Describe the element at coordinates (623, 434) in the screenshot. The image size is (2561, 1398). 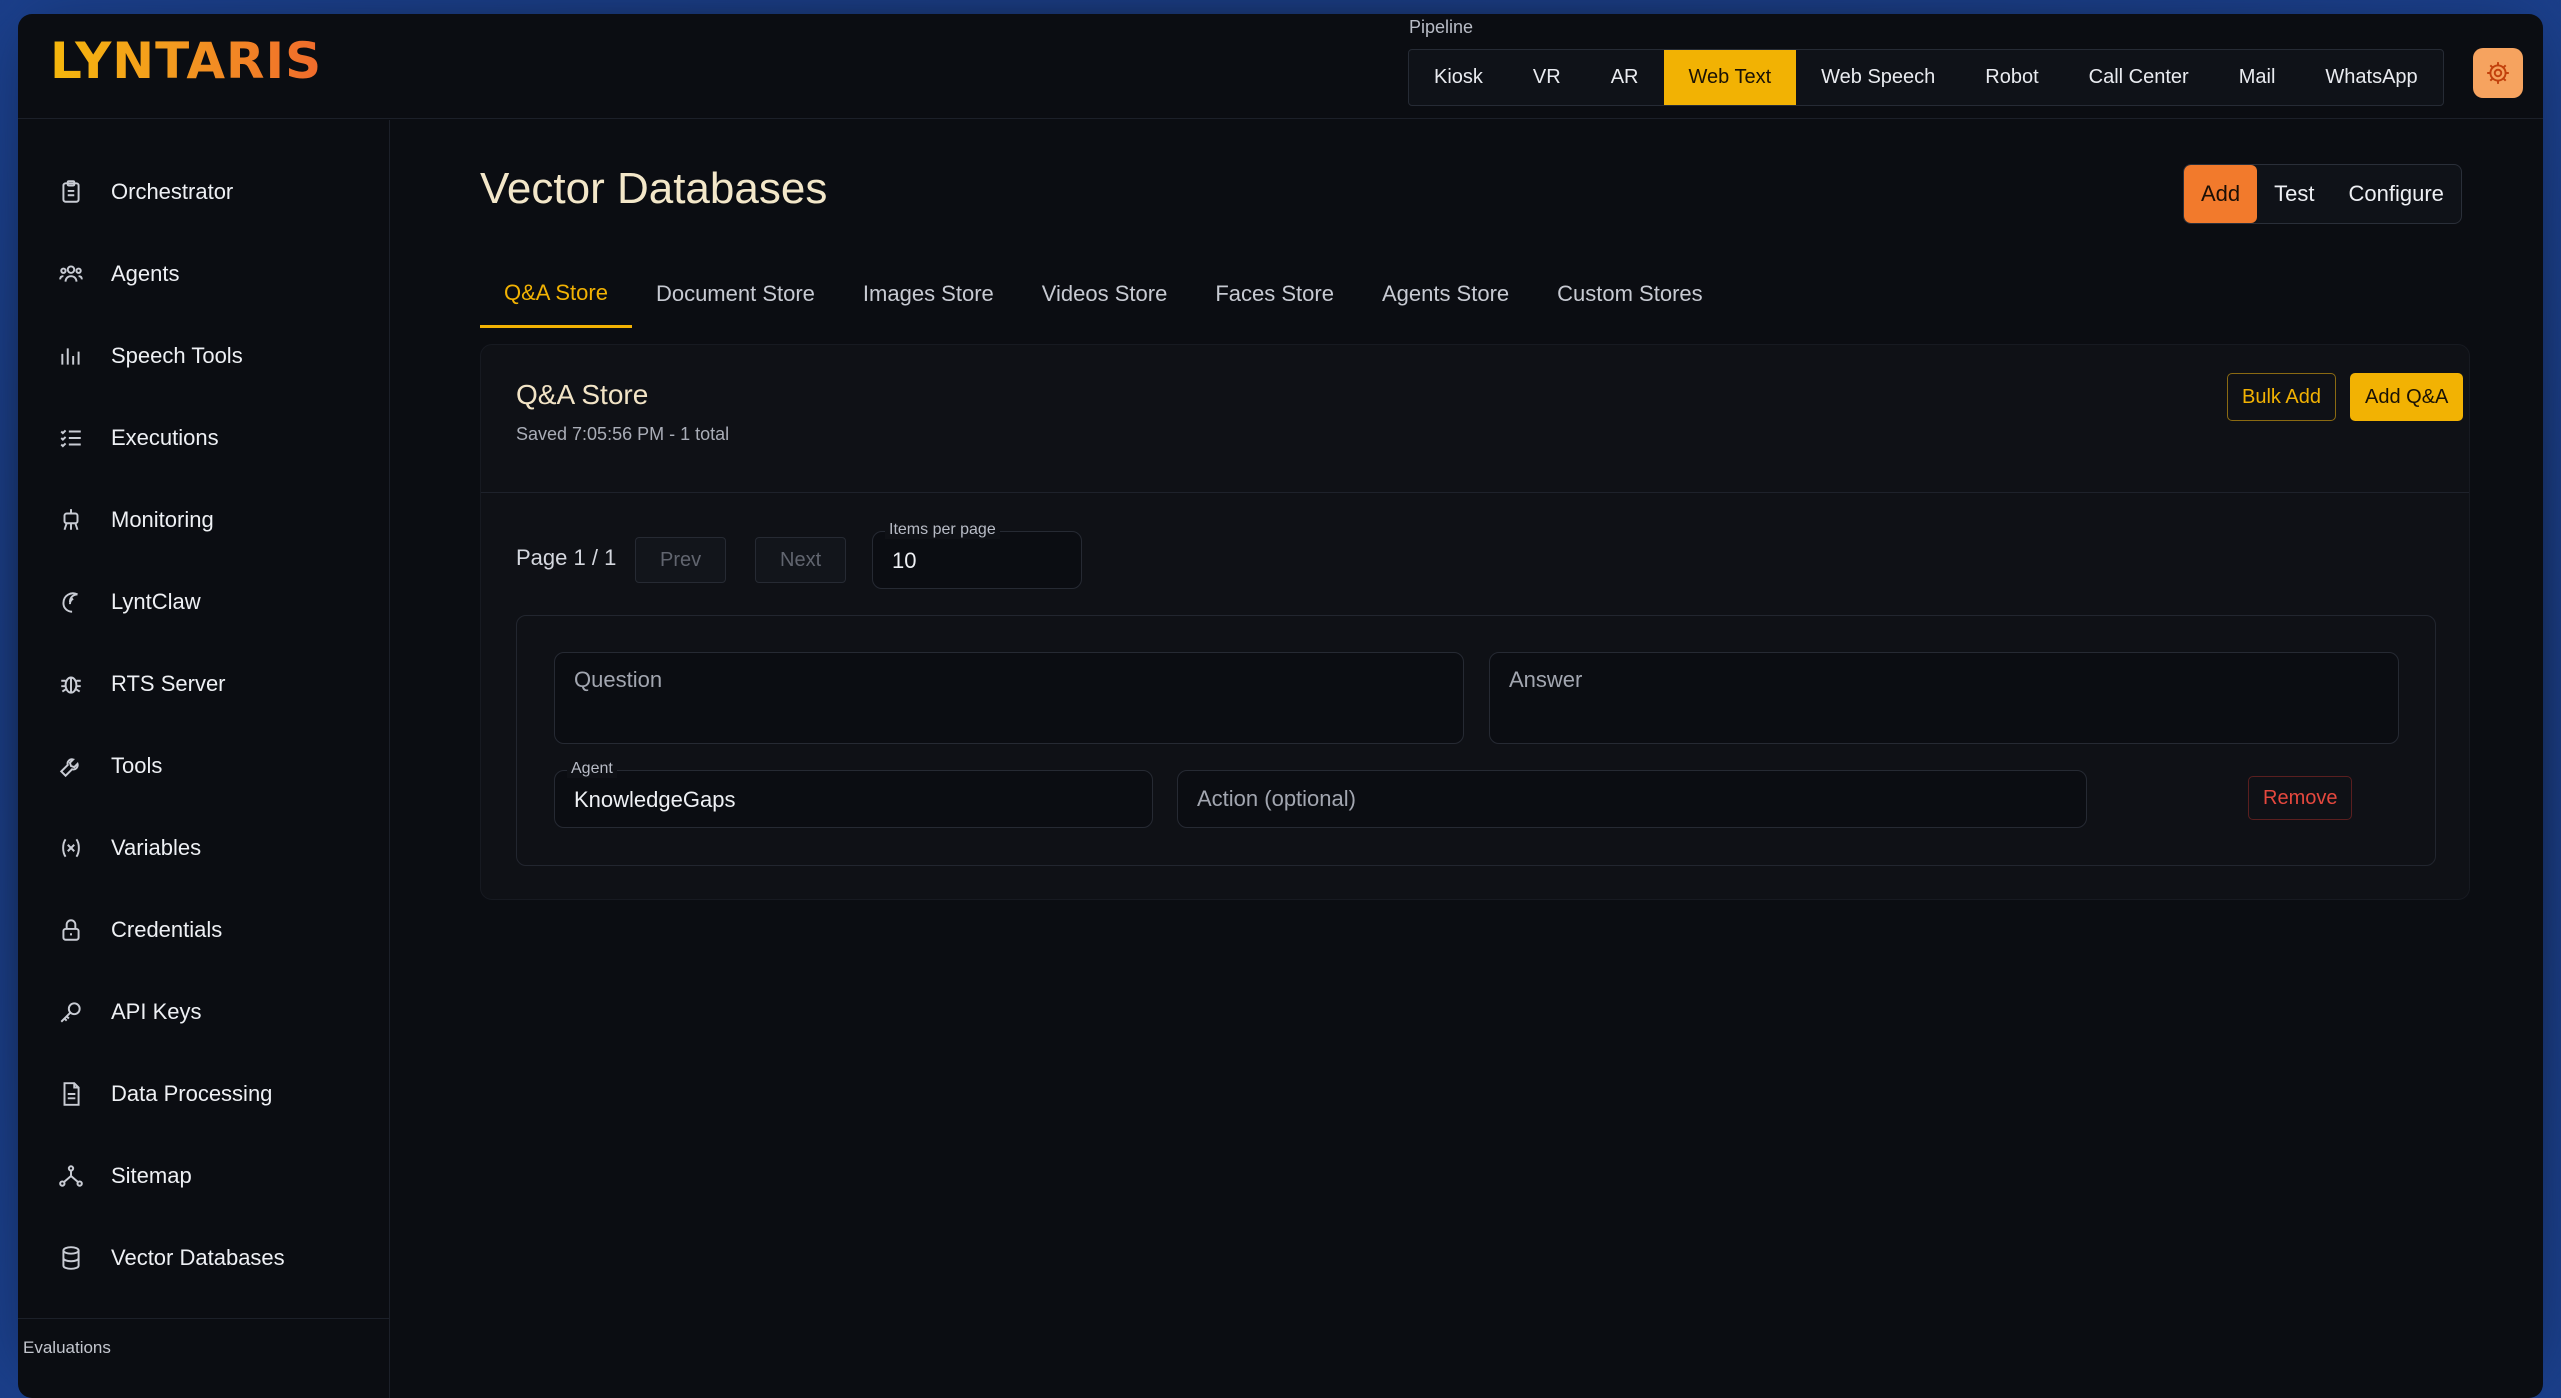
I see `save-status: Saved 7:05:56 PM - 1 total` at that location.